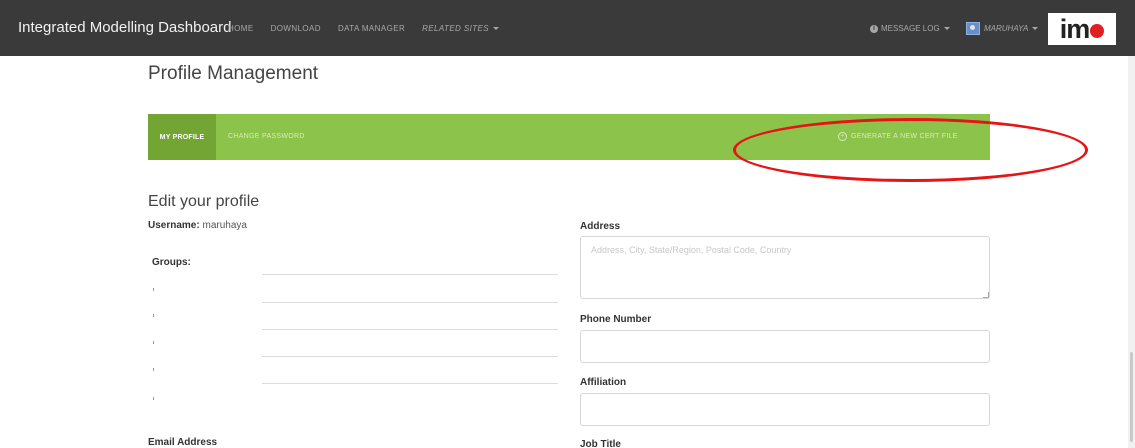 The width and height of the screenshot is (1135, 448). What do you see at coordinates (600, 443) in the screenshot?
I see `job-title-label: Job Title` at bounding box center [600, 443].